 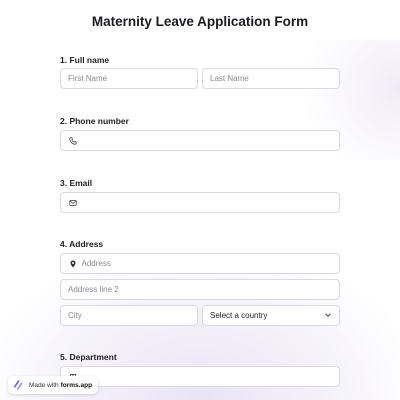 What do you see at coordinates (72, 264) in the screenshot?
I see `map-pin-icon` at bounding box center [72, 264].